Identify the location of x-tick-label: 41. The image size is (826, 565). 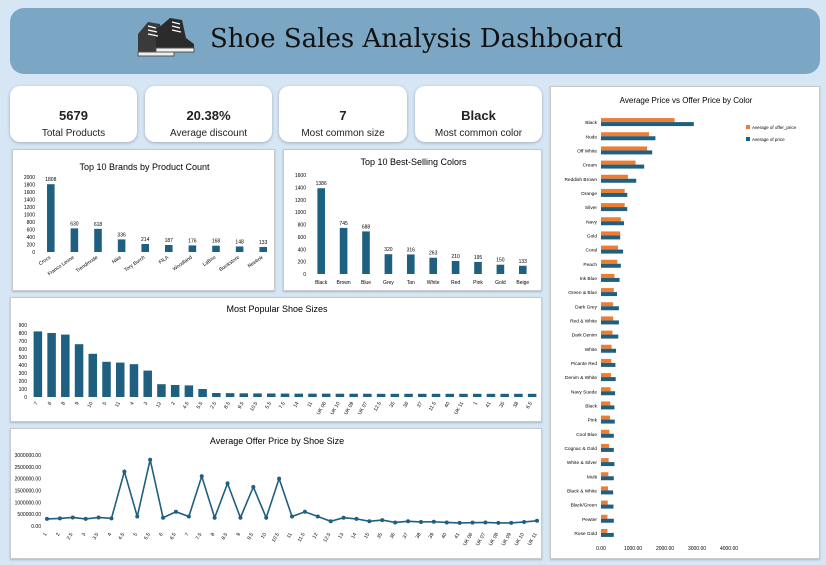
(489, 405).